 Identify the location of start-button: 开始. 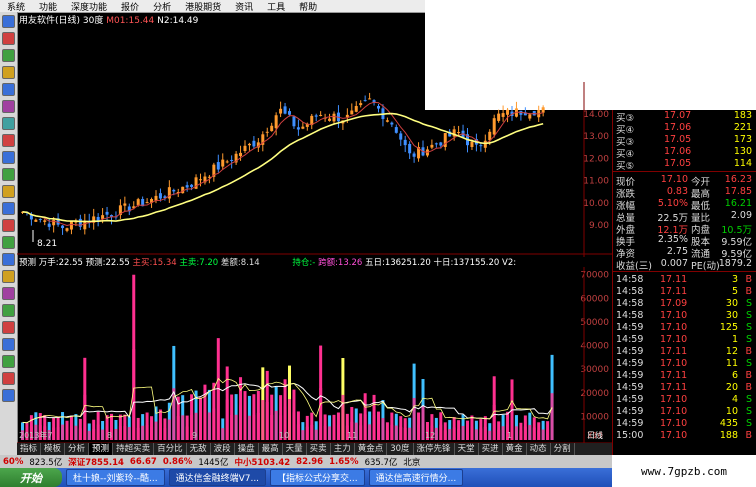
(31, 477).